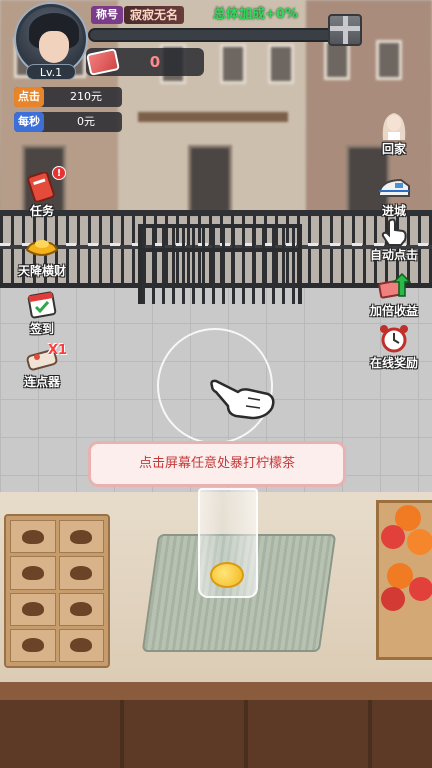 This screenshot has width=432, height=768. What do you see at coordinates (404, 580) in the screenshot?
I see `fruit-crate` at bounding box center [404, 580].